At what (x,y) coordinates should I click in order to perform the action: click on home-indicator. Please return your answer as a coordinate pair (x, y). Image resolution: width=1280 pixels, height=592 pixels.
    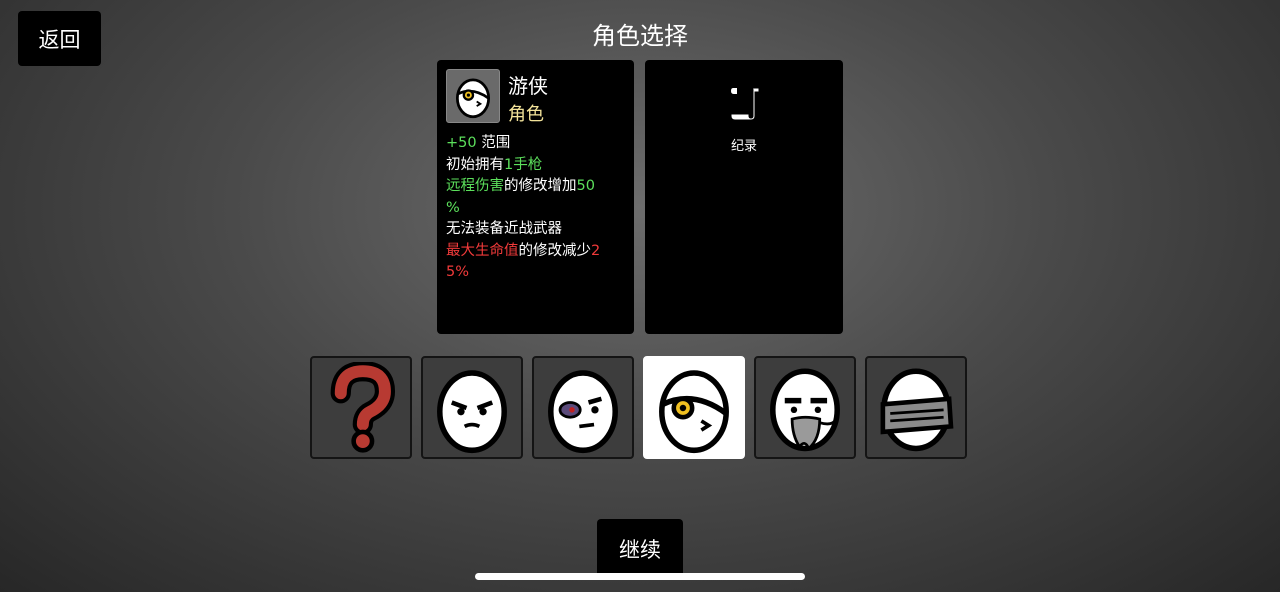
    Looking at the image, I should click on (640, 576).